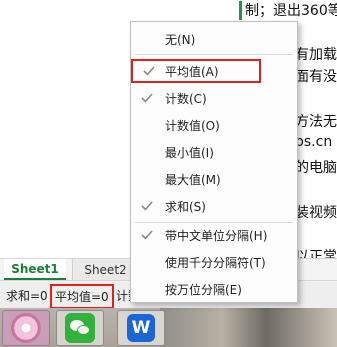  What do you see at coordinates (214, 206) in the screenshot?
I see `menu-item-sum: 求和(S)` at bounding box center [214, 206].